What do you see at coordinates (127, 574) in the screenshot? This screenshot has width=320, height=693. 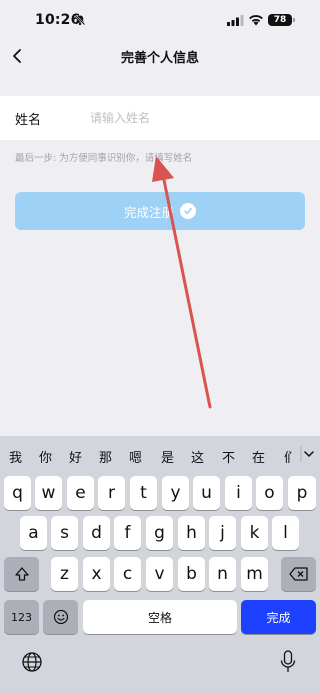 I see `key-c: c` at bounding box center [127, 574].